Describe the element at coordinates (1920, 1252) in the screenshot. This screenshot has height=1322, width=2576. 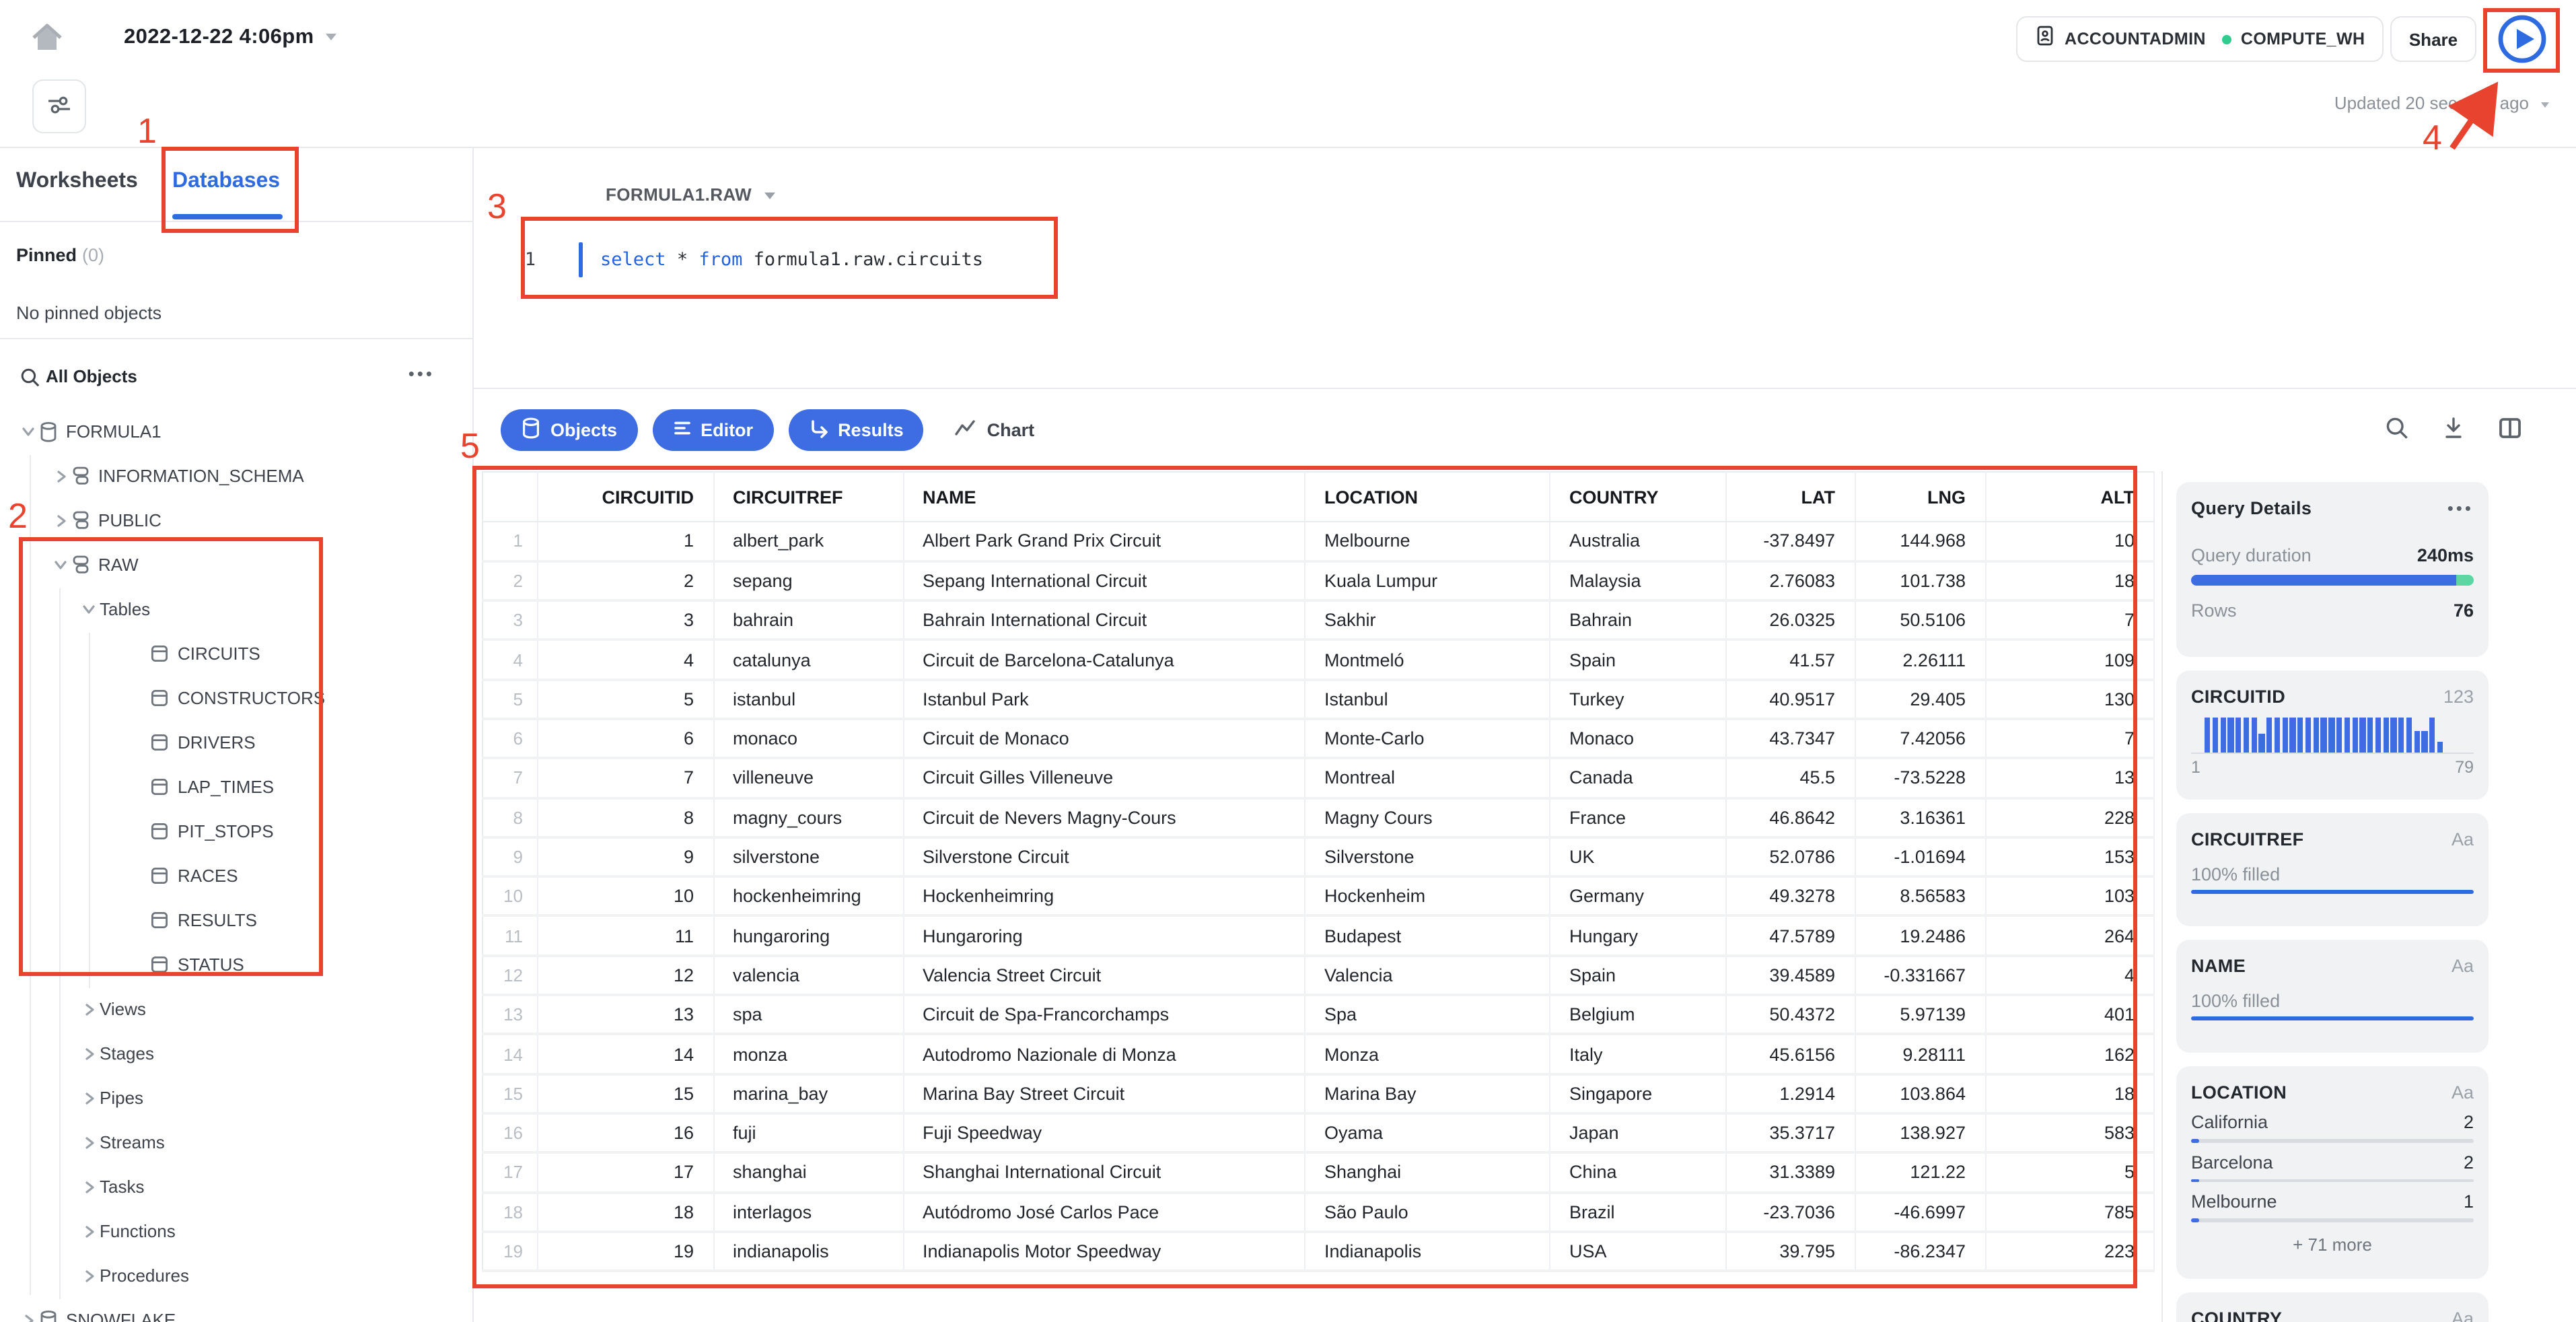
I see `table-cell: -86.2347` at that location.